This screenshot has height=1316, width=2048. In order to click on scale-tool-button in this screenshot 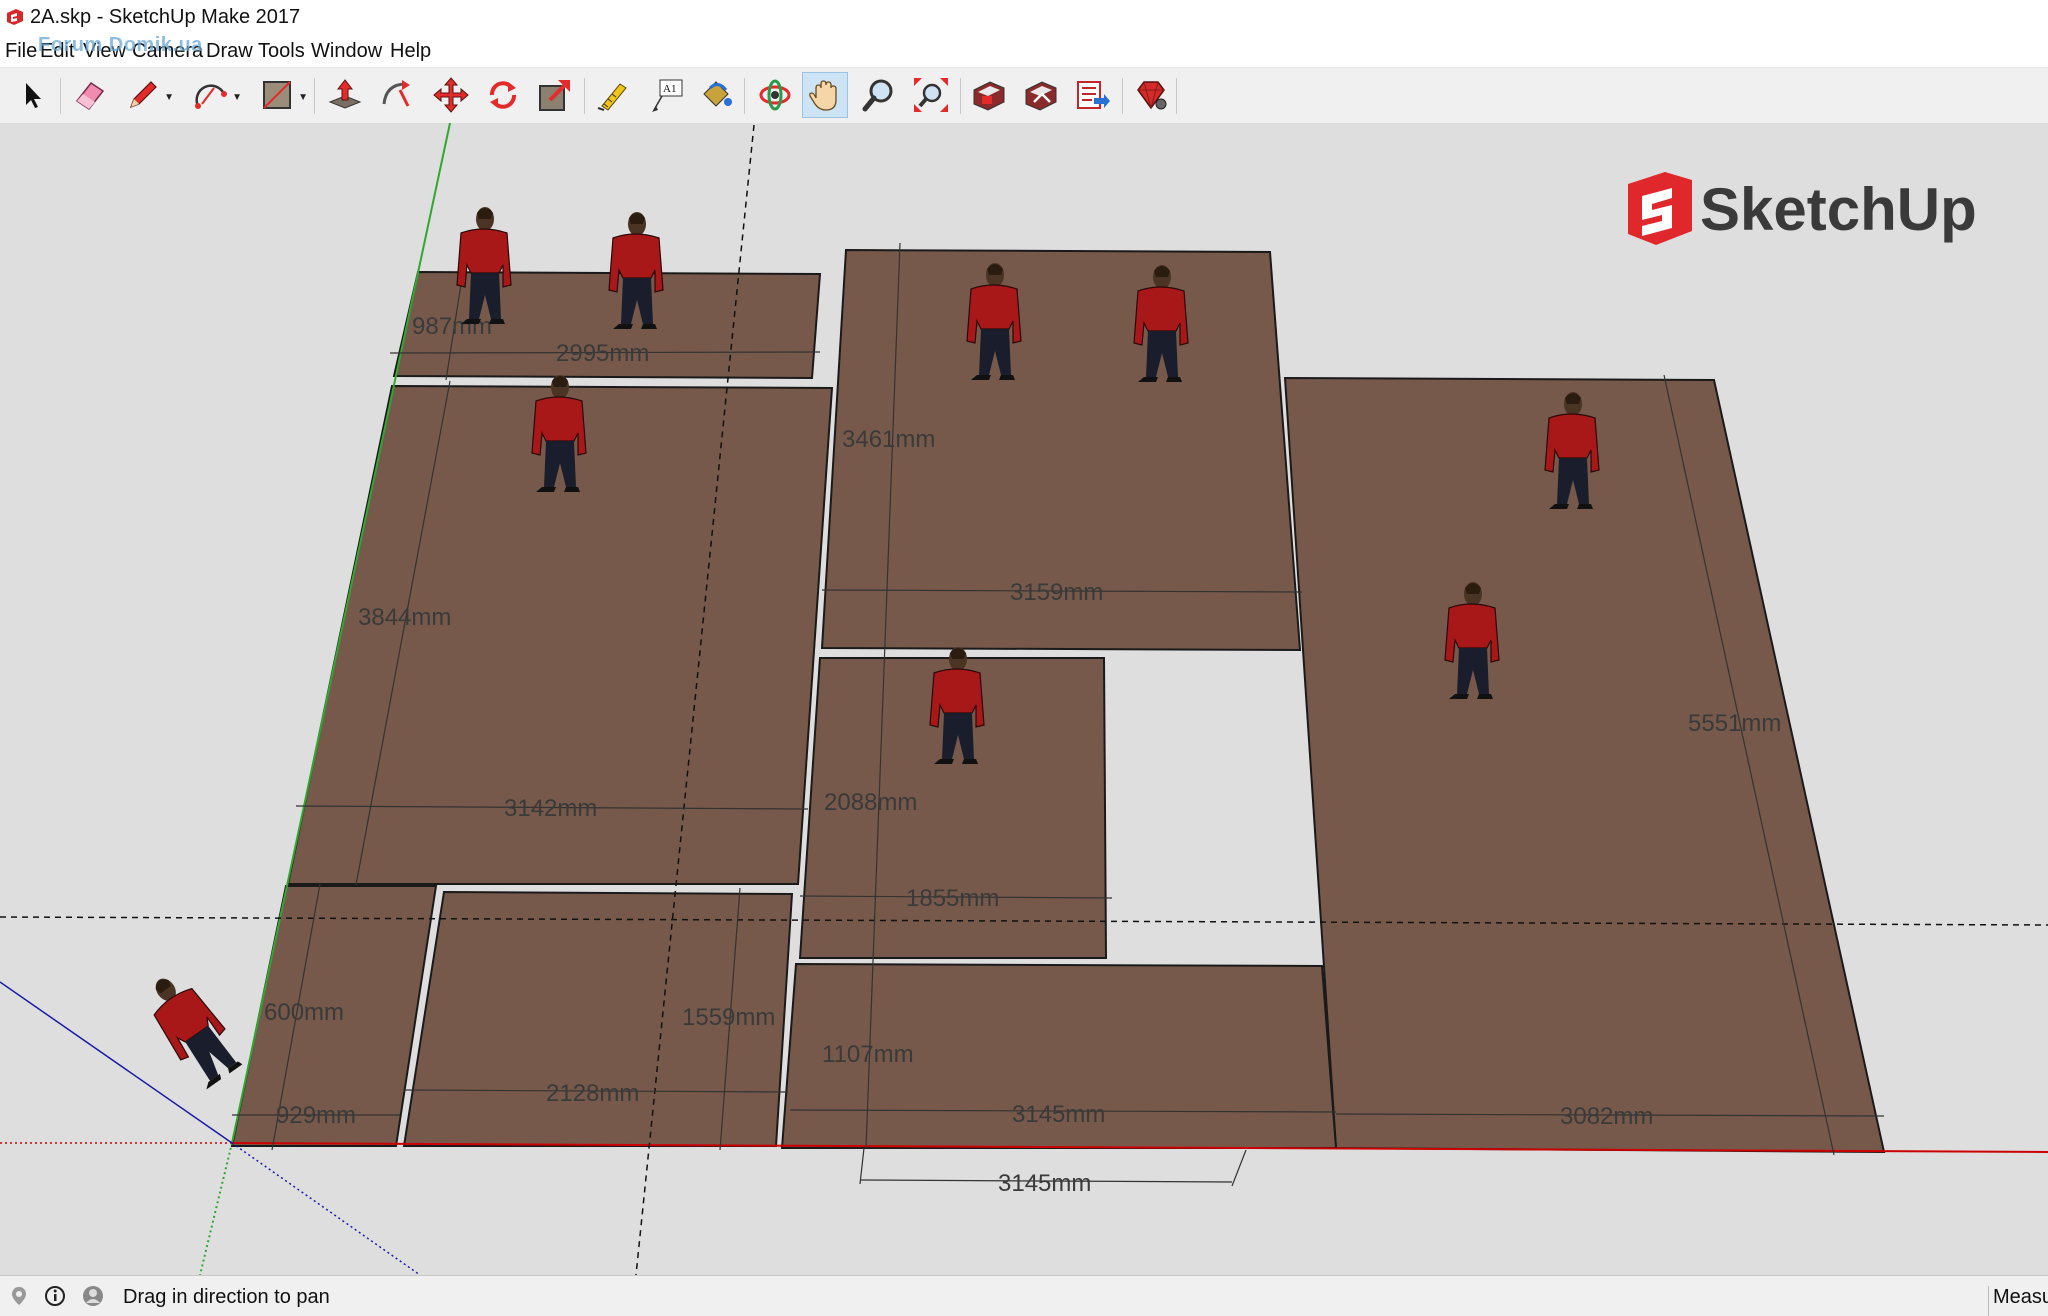, I will do `click(555, 95)`.